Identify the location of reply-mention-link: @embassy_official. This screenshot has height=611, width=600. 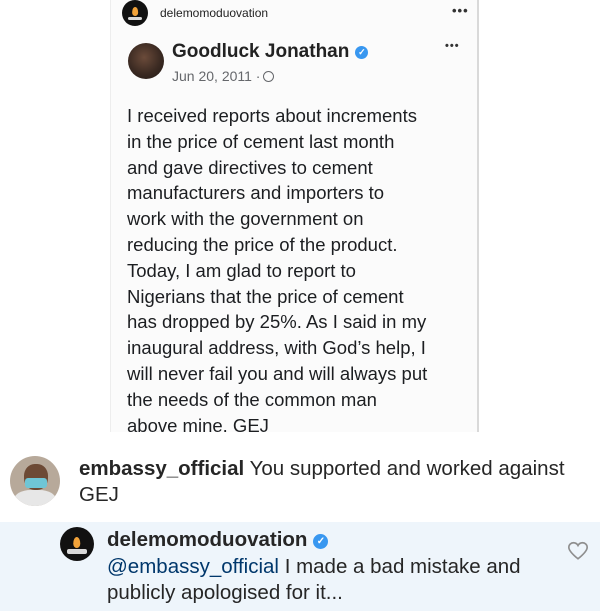
(193, 566).